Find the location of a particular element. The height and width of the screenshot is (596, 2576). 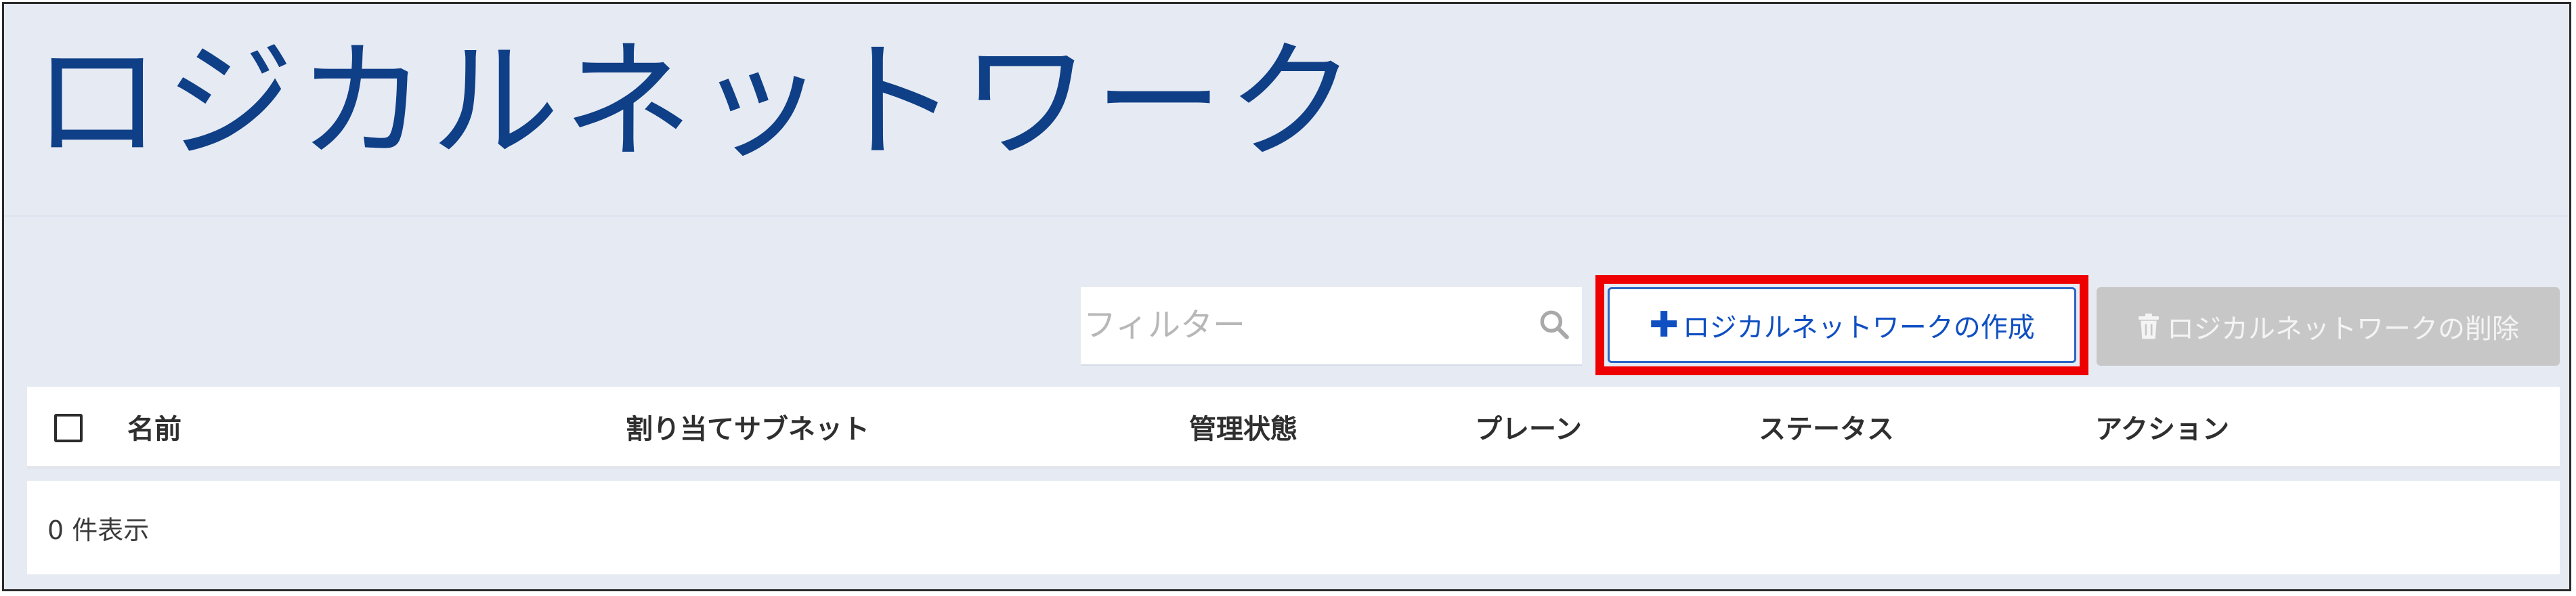

column-header-status: ステータス is located at coordinates (1826, 426).